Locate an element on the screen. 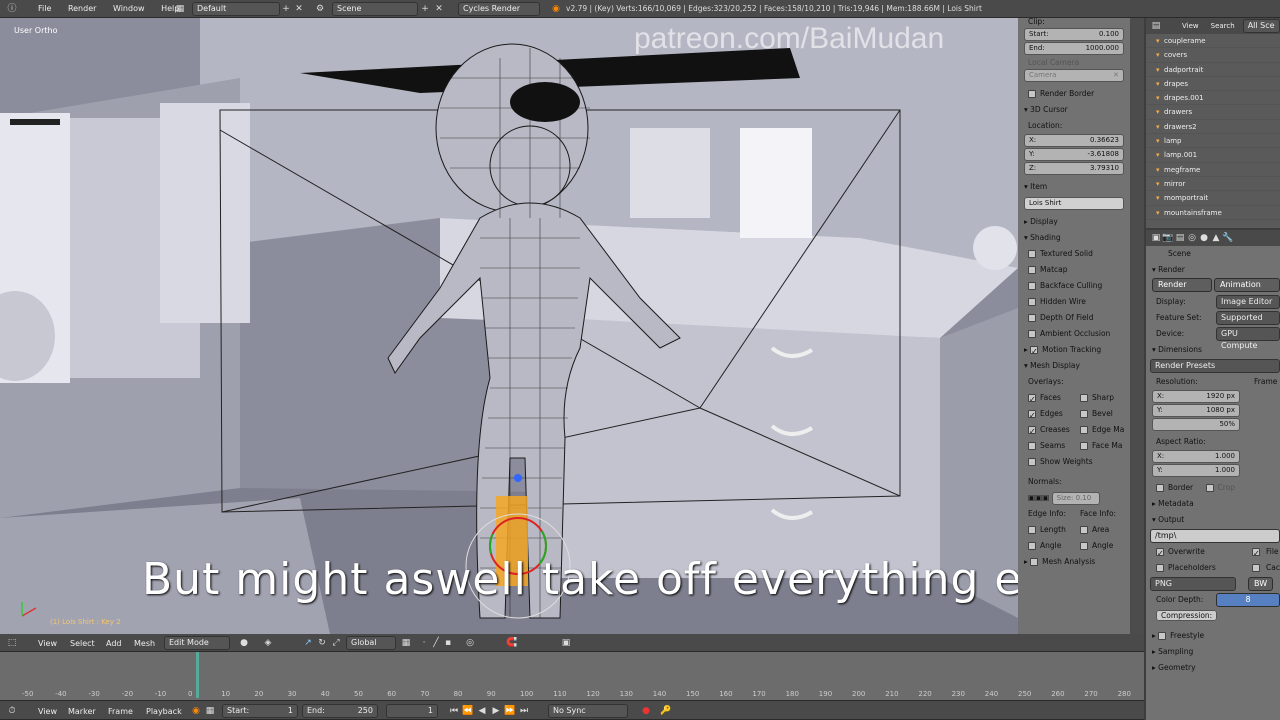 The image size is (1280, 720). tab-modifier-icon: 🔧 is located at coordinates (1228, 238).